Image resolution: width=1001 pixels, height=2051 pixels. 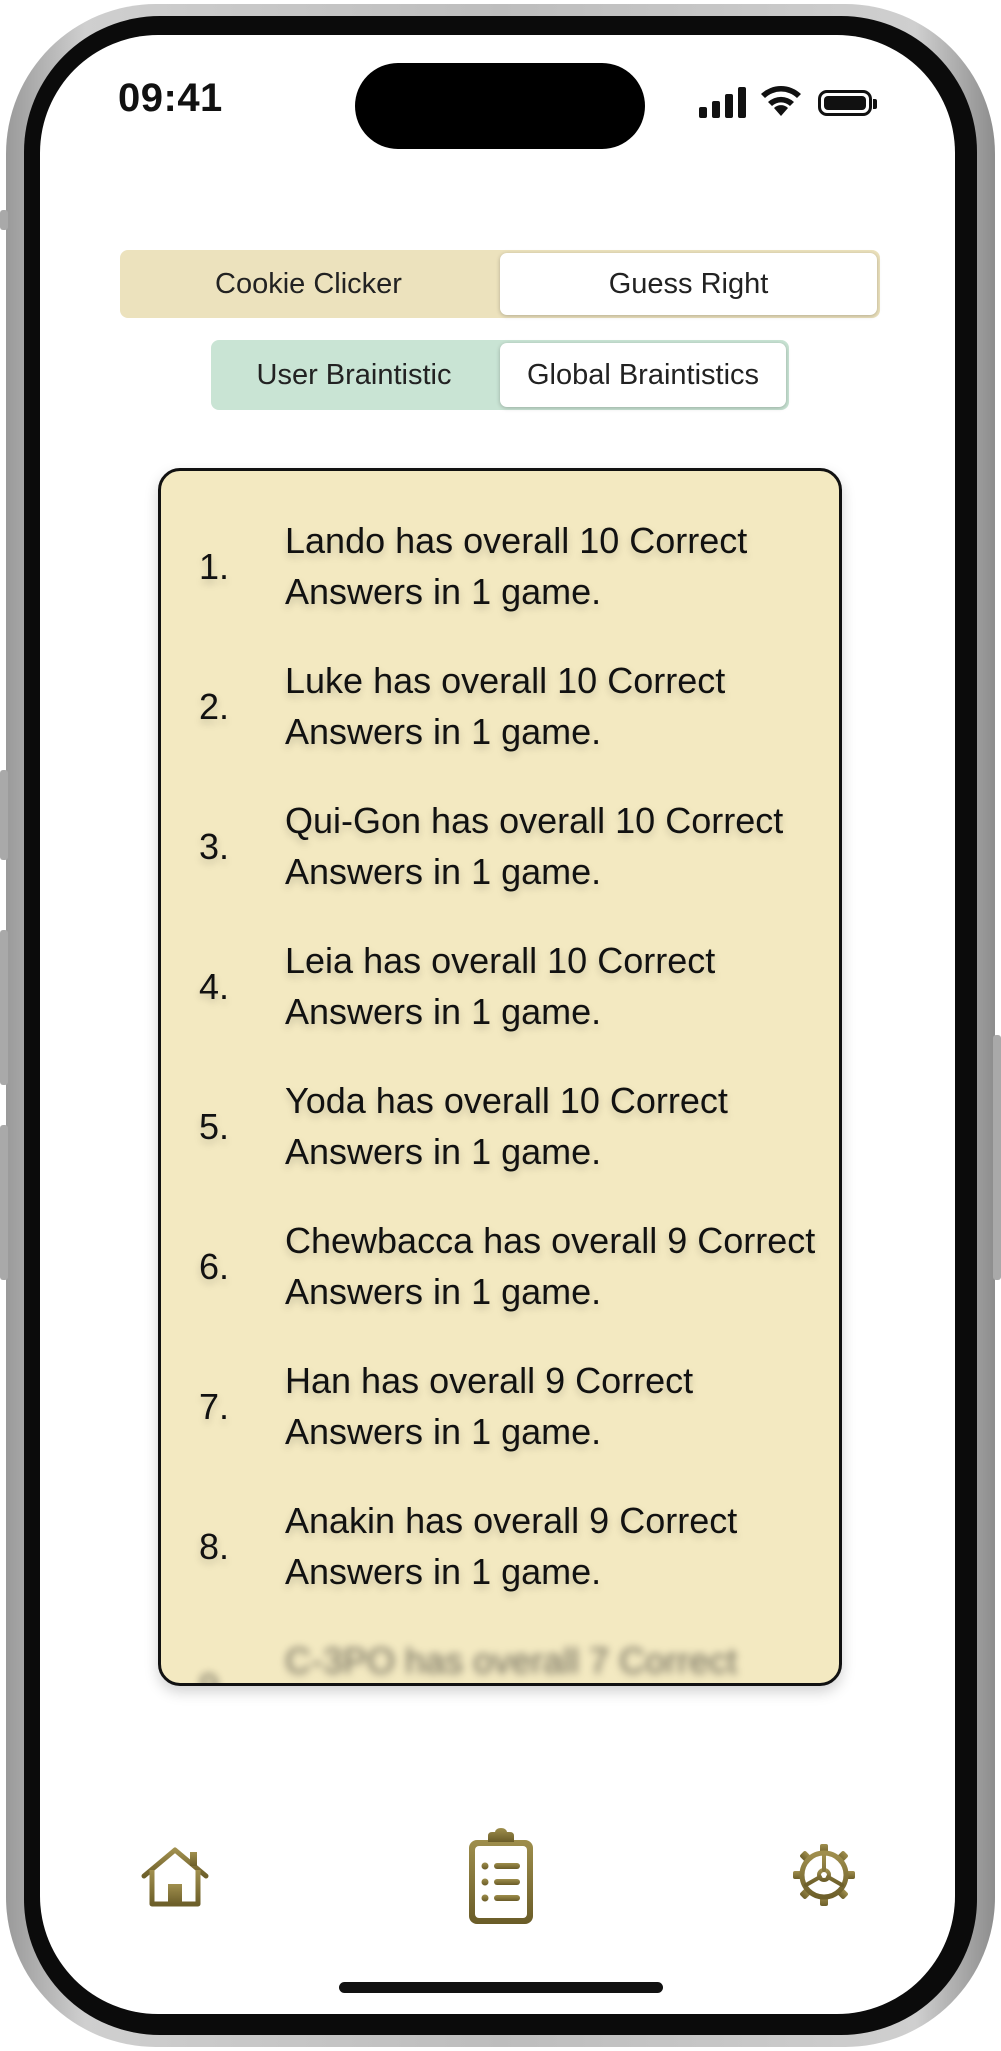 I want to click on rank-number: 8., so click(x=214, y=1546).